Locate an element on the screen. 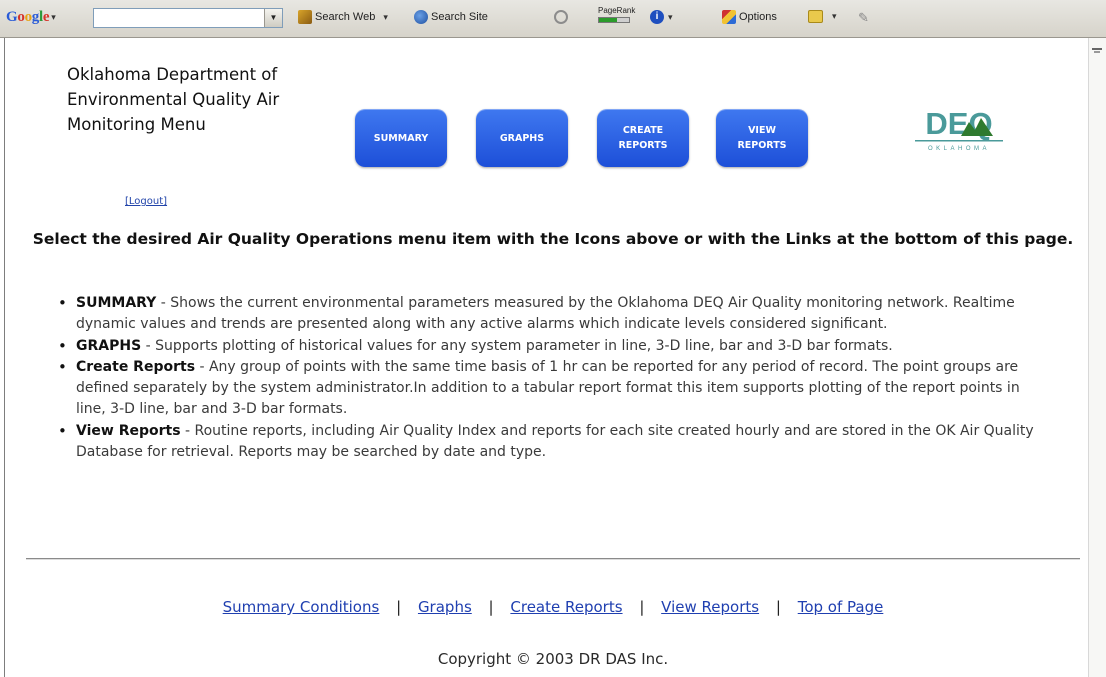 The height and width of the screenshot is (677, 1106). create-reports-button: CREATE REPORTS is located at coordinates (643, 138).